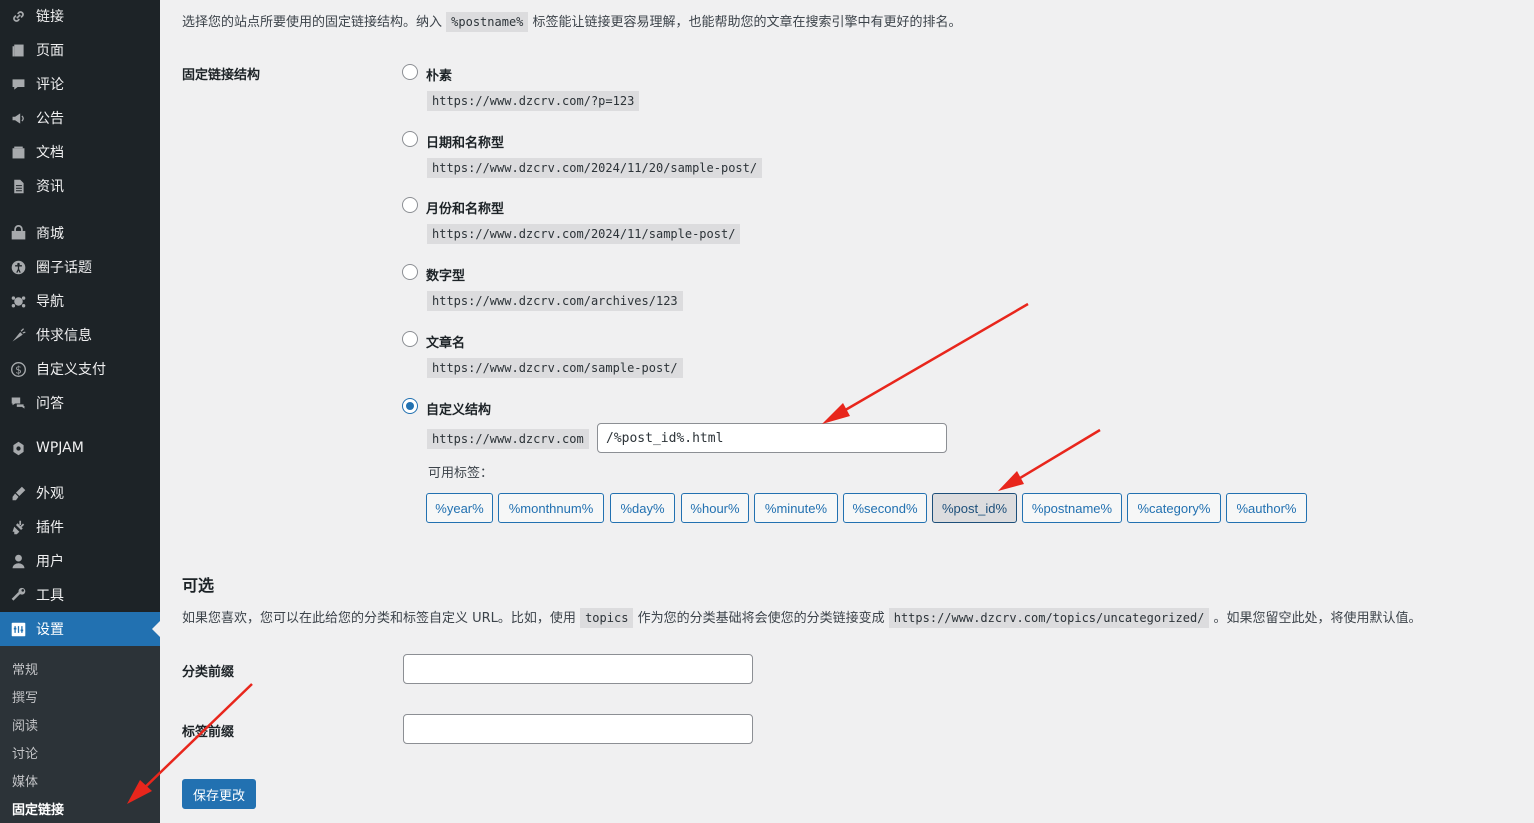 The image size is (1534, 823). I want to click on sidebar-item-label: 商城, so click(50, 234).